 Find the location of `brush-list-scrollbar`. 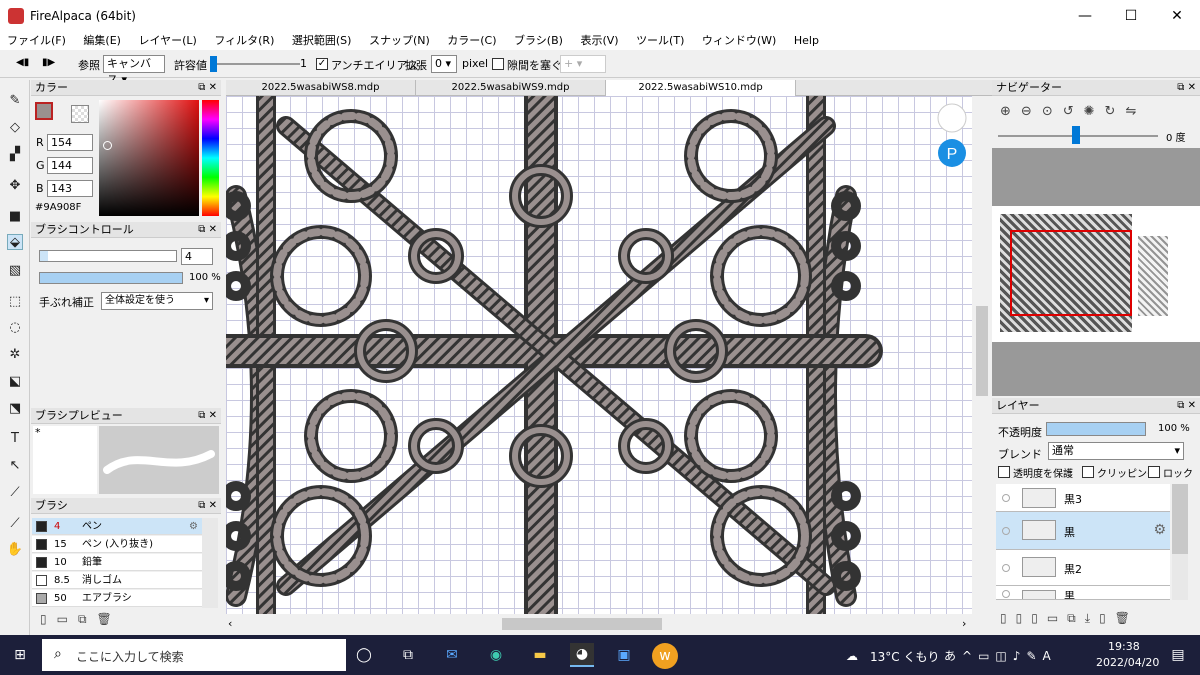

brush-list-scrollbar is located at coordinates (210, 563).